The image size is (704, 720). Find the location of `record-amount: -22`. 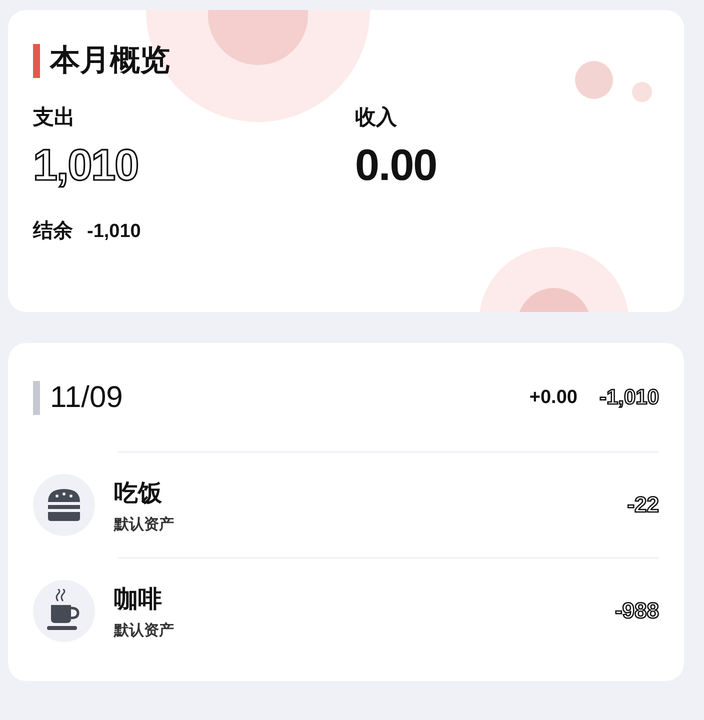

record-amount: -22 is located at coordinates (643, 505).